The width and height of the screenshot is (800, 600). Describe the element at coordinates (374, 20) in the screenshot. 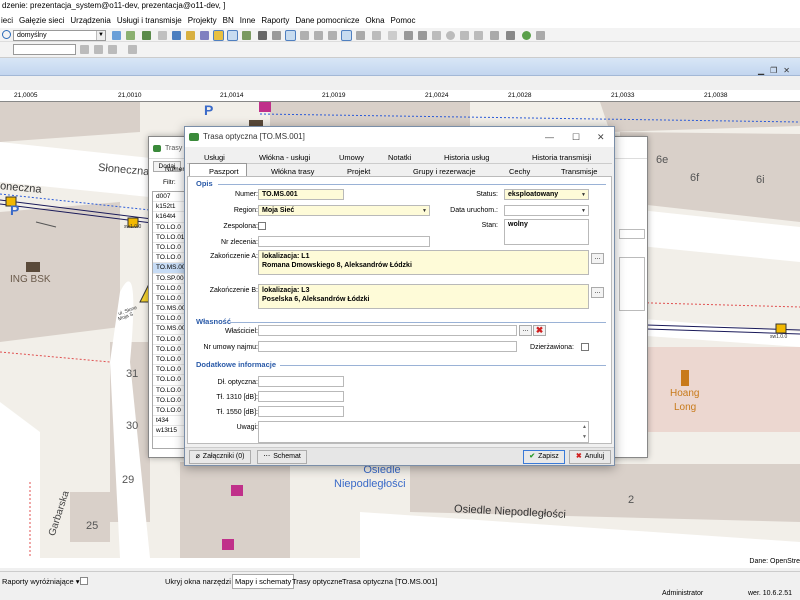

I see `menu-item-okna: Okna` at that location.